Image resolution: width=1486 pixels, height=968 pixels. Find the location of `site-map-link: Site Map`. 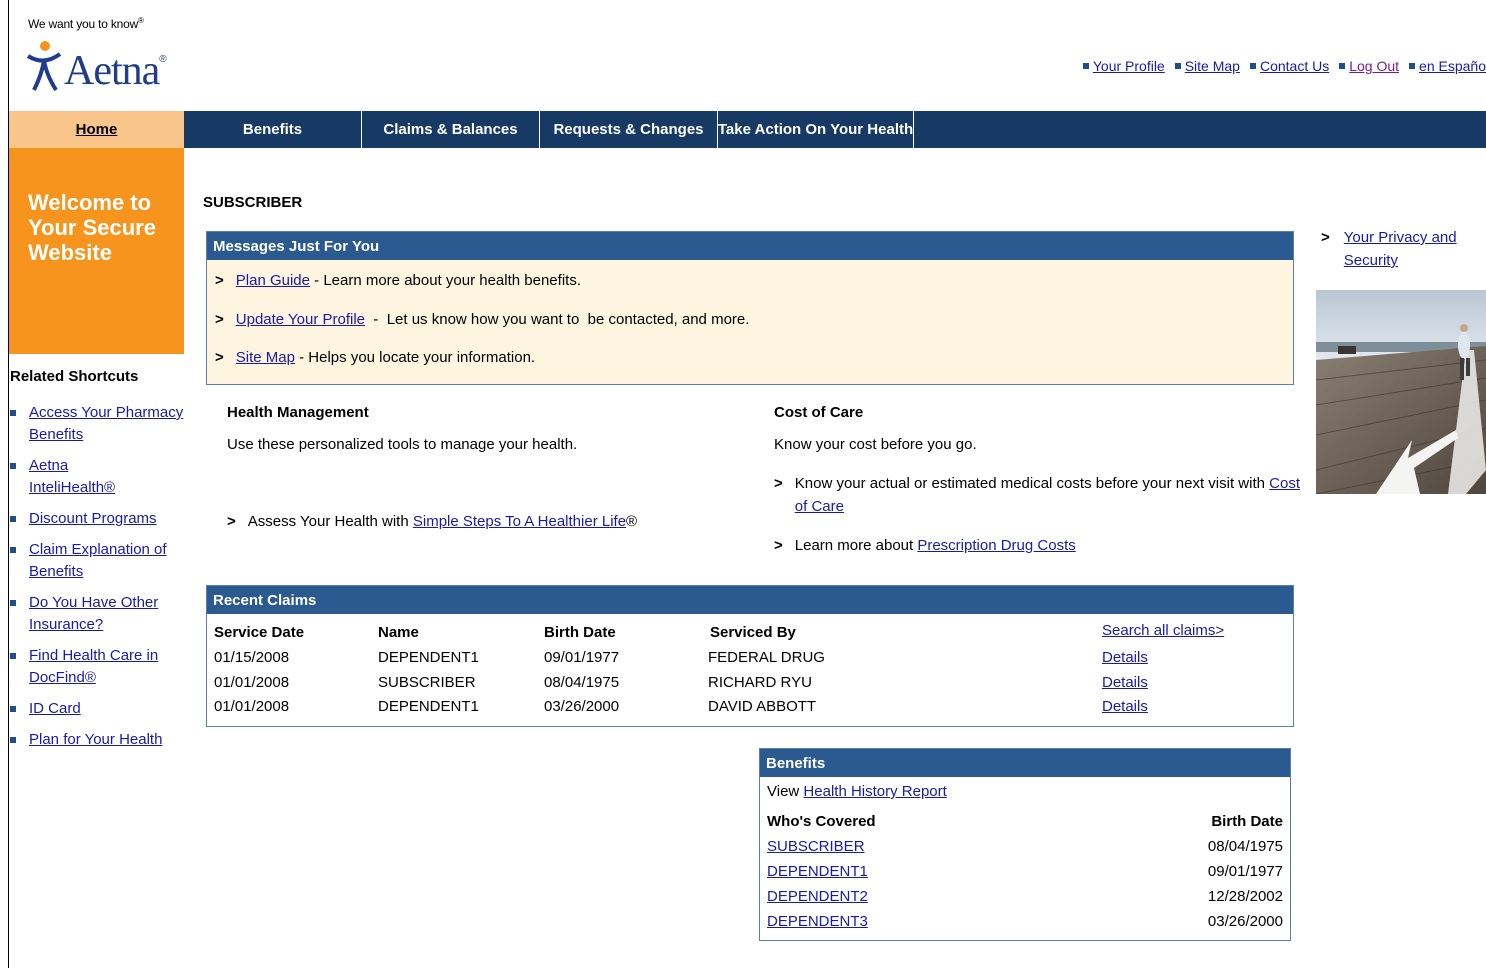

site-map-link: Site Map is located at coordinates (1212, 66).